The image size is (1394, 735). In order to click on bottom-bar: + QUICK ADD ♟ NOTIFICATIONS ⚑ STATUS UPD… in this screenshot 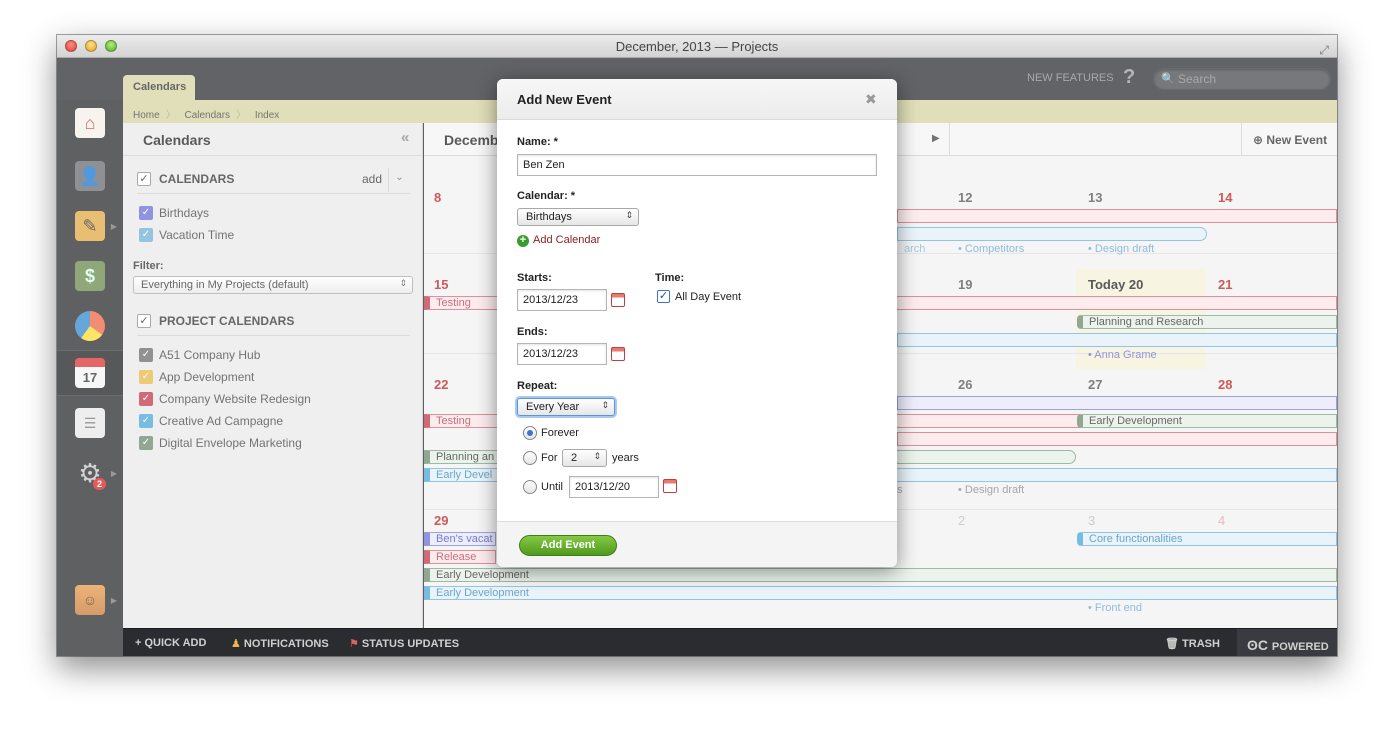, I will do `click(730, 642)`.